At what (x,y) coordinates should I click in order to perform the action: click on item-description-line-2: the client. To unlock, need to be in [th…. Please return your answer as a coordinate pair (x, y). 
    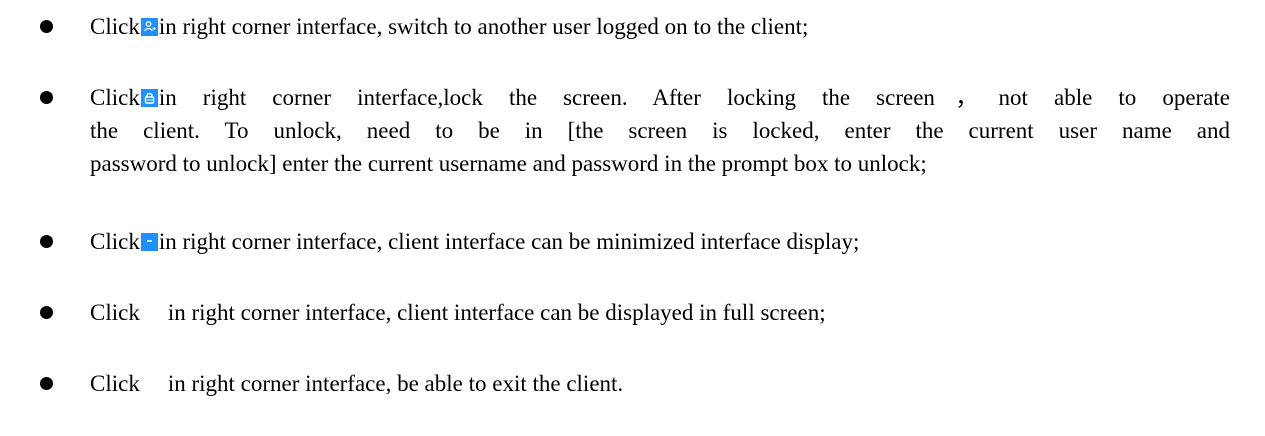
    Looking at the image, I should click on (660, 130).